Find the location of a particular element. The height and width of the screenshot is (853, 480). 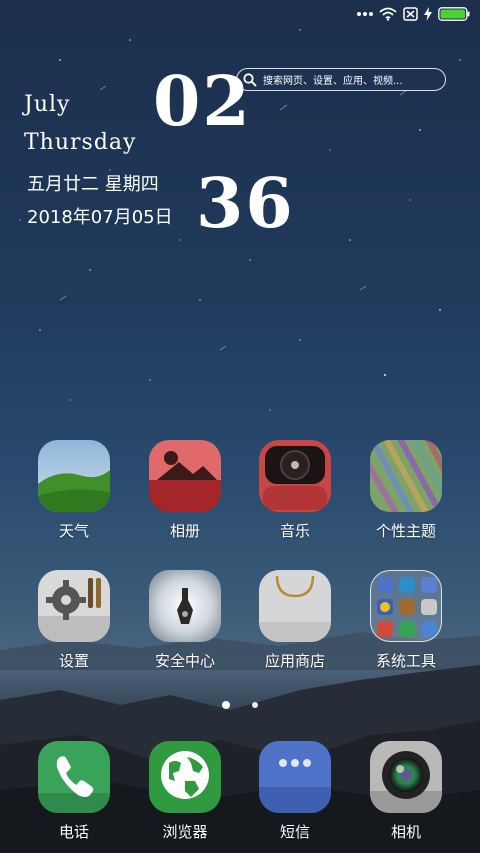

battery-icon is located at coordinates (454, 14).